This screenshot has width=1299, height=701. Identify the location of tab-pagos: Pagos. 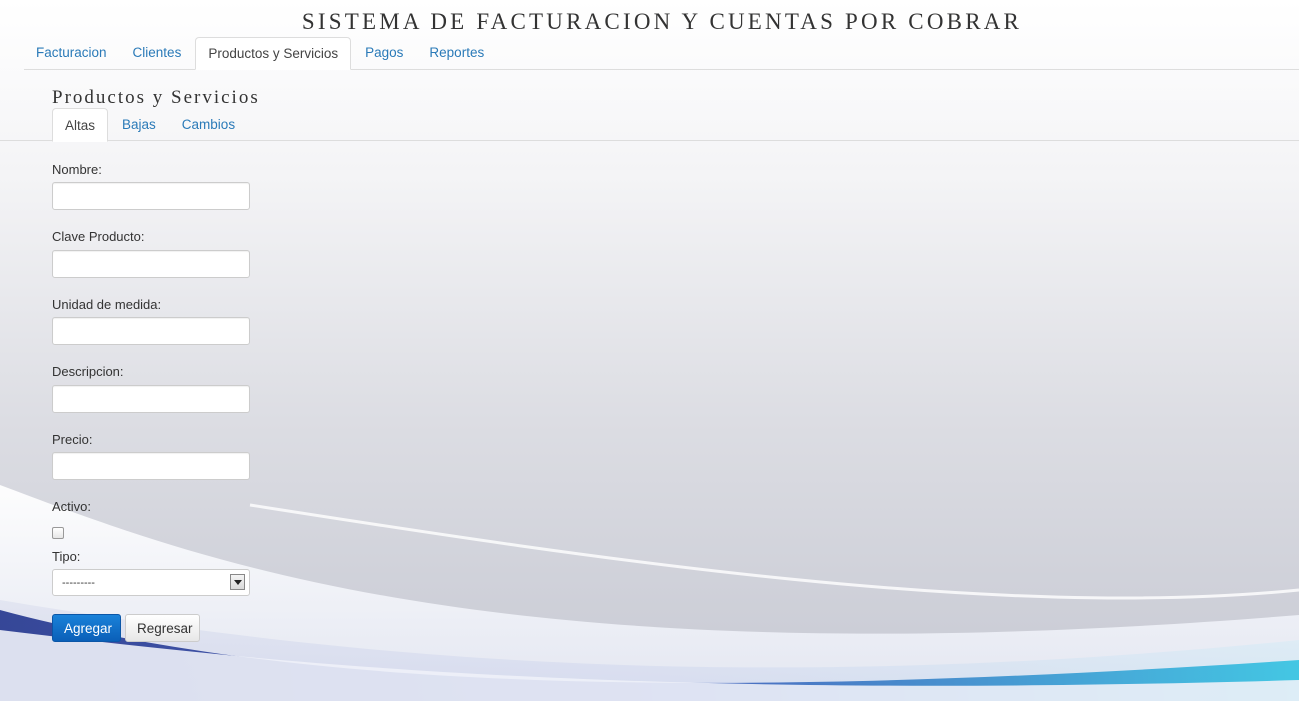
(384, 53).